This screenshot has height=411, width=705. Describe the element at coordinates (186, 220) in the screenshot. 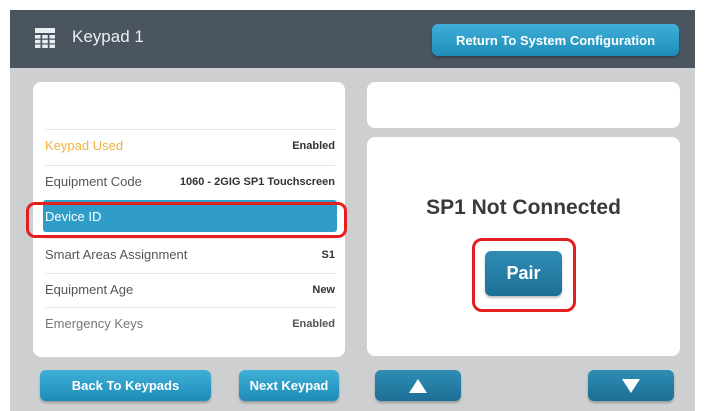

I see `device-id-highlight-outline` at that location.